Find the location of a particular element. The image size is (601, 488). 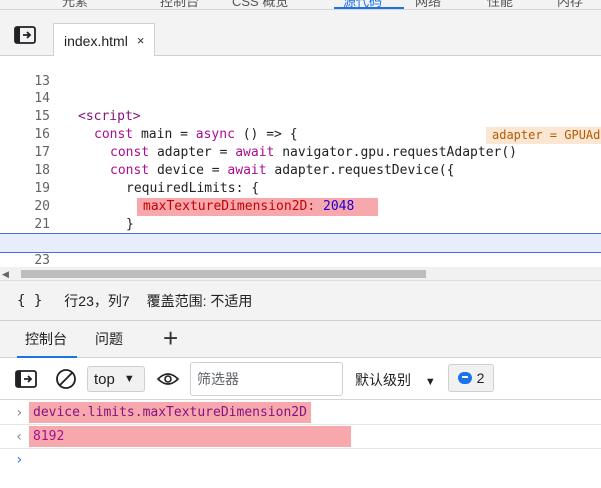

command-chevron-icon: › is located at coordinates (19, 413).